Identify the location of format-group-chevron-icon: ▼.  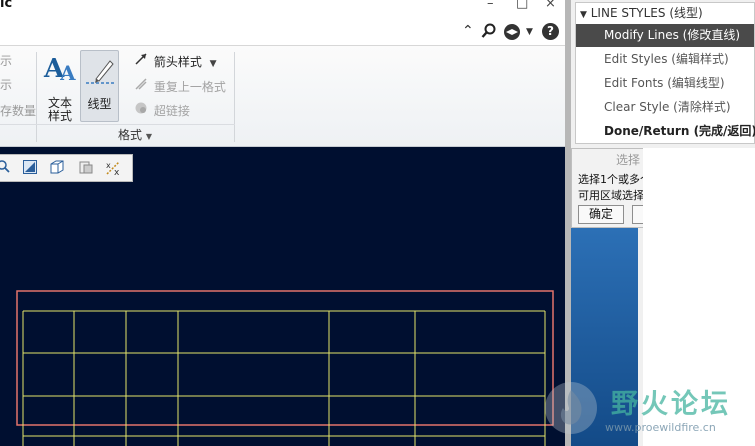
(148, 136).